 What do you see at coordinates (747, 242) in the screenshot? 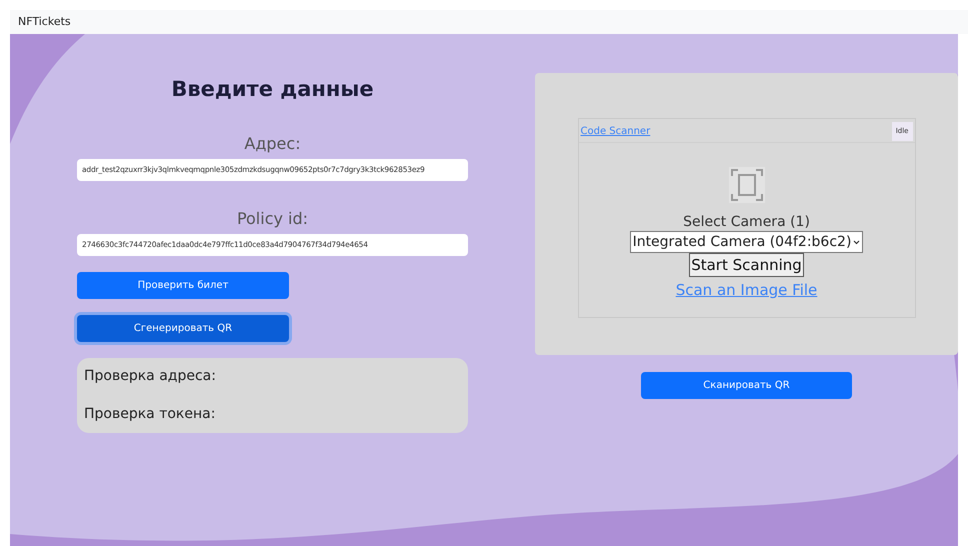
I see `camera-select: Integrated Camera (04f2:b6c2)` at bounding box center [747, 242].